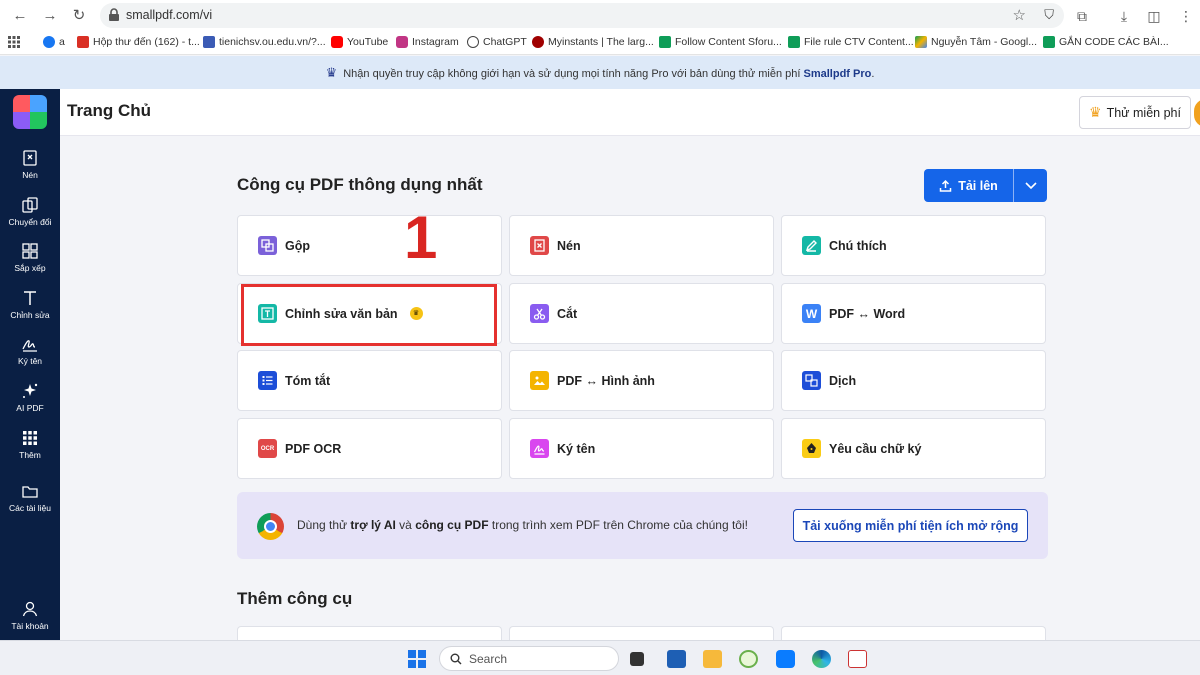  What do you see at coordinates (1124, 16) in the screenshot?
I see `download-icon: ⤓` at bounding box center [1124, 16].